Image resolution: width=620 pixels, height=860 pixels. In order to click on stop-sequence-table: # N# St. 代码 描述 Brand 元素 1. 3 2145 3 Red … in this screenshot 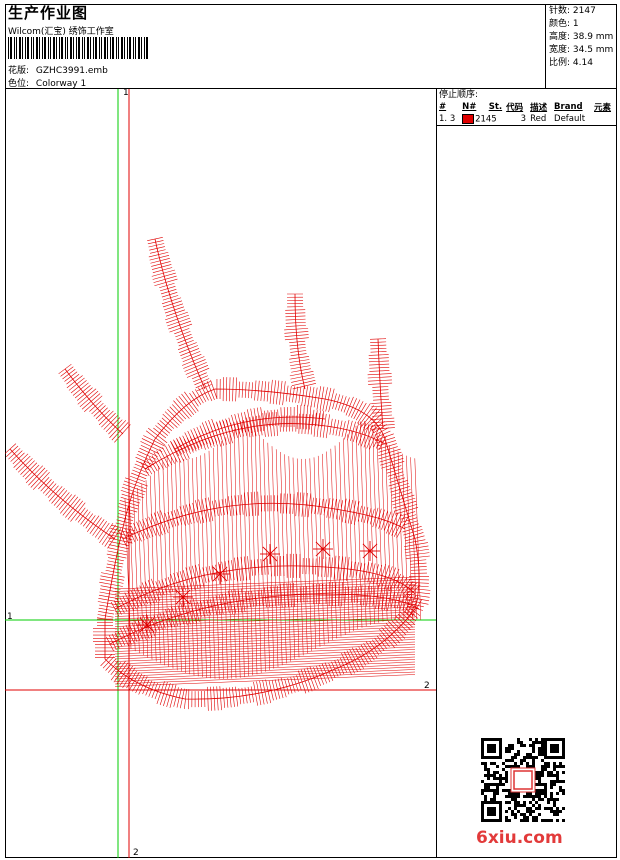, I will do `click(526, 113)`.